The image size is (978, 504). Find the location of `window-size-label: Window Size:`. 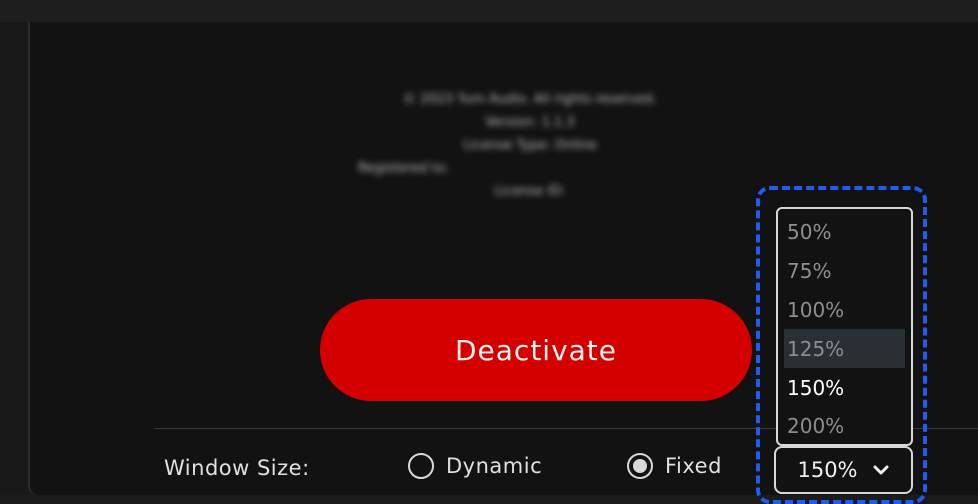

window-size-label: Window Size: is located at coordinates (237, 468).